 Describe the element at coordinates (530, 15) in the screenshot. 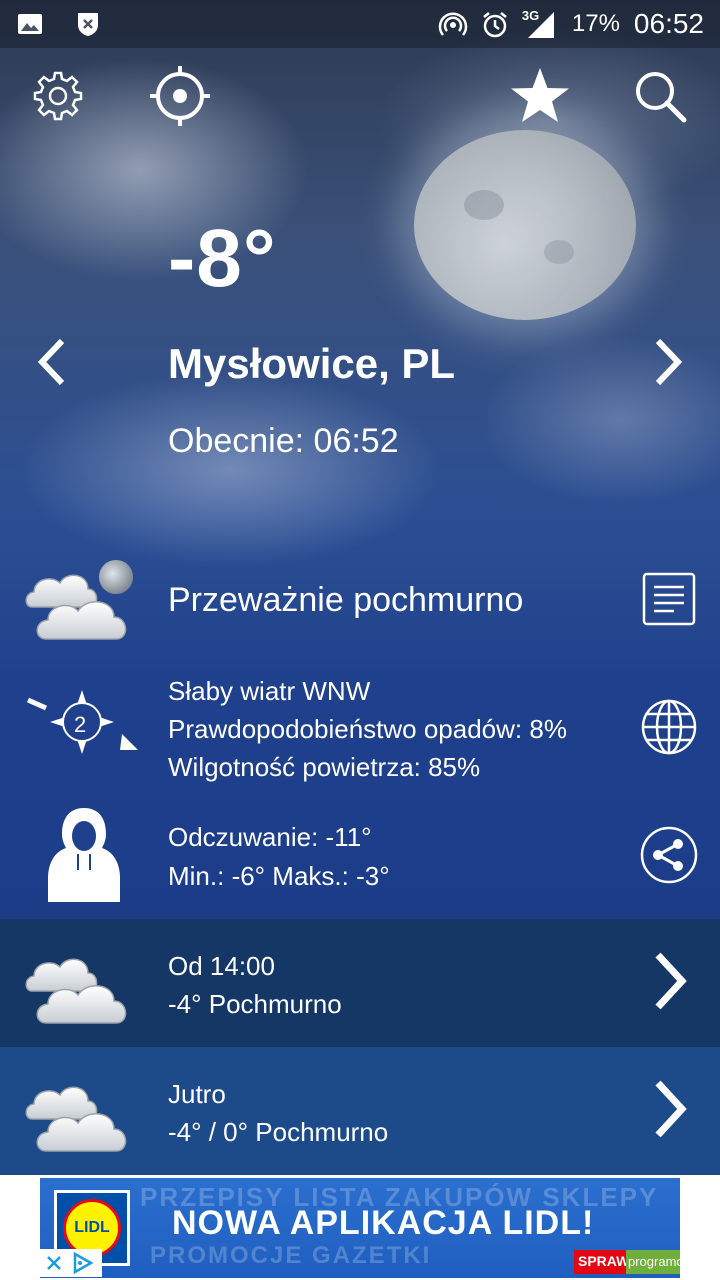

I see `network-type-label: 3G` at that location.